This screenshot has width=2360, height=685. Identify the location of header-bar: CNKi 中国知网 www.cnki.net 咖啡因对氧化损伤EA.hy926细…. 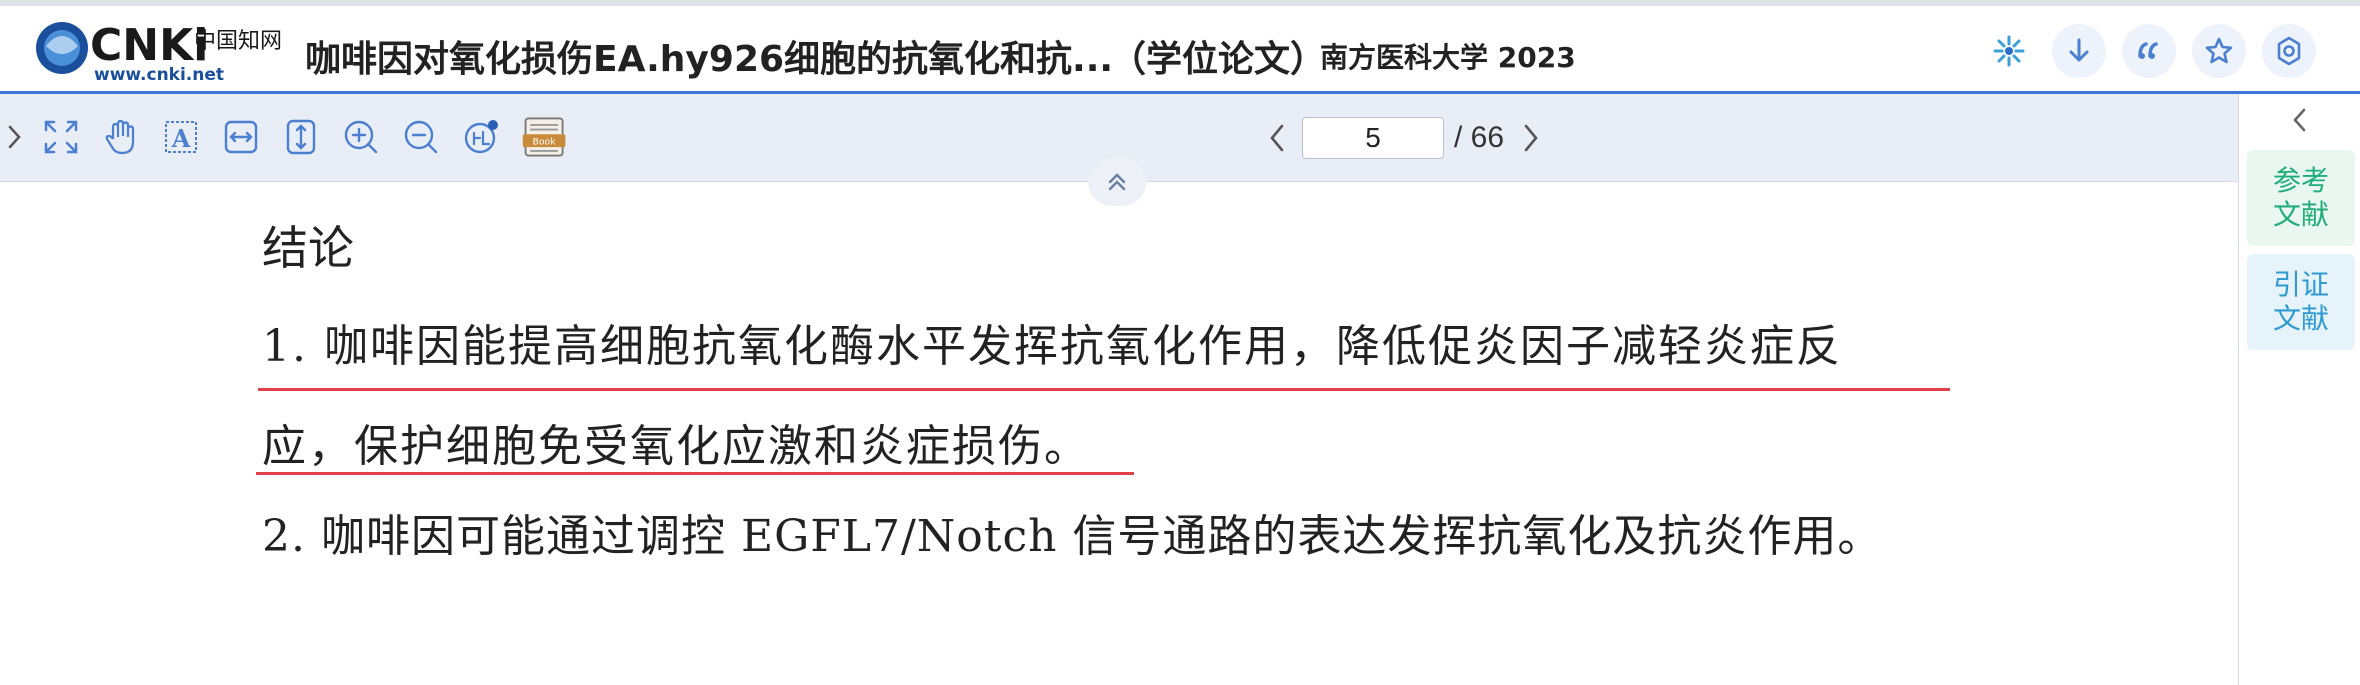
(1180, 50).